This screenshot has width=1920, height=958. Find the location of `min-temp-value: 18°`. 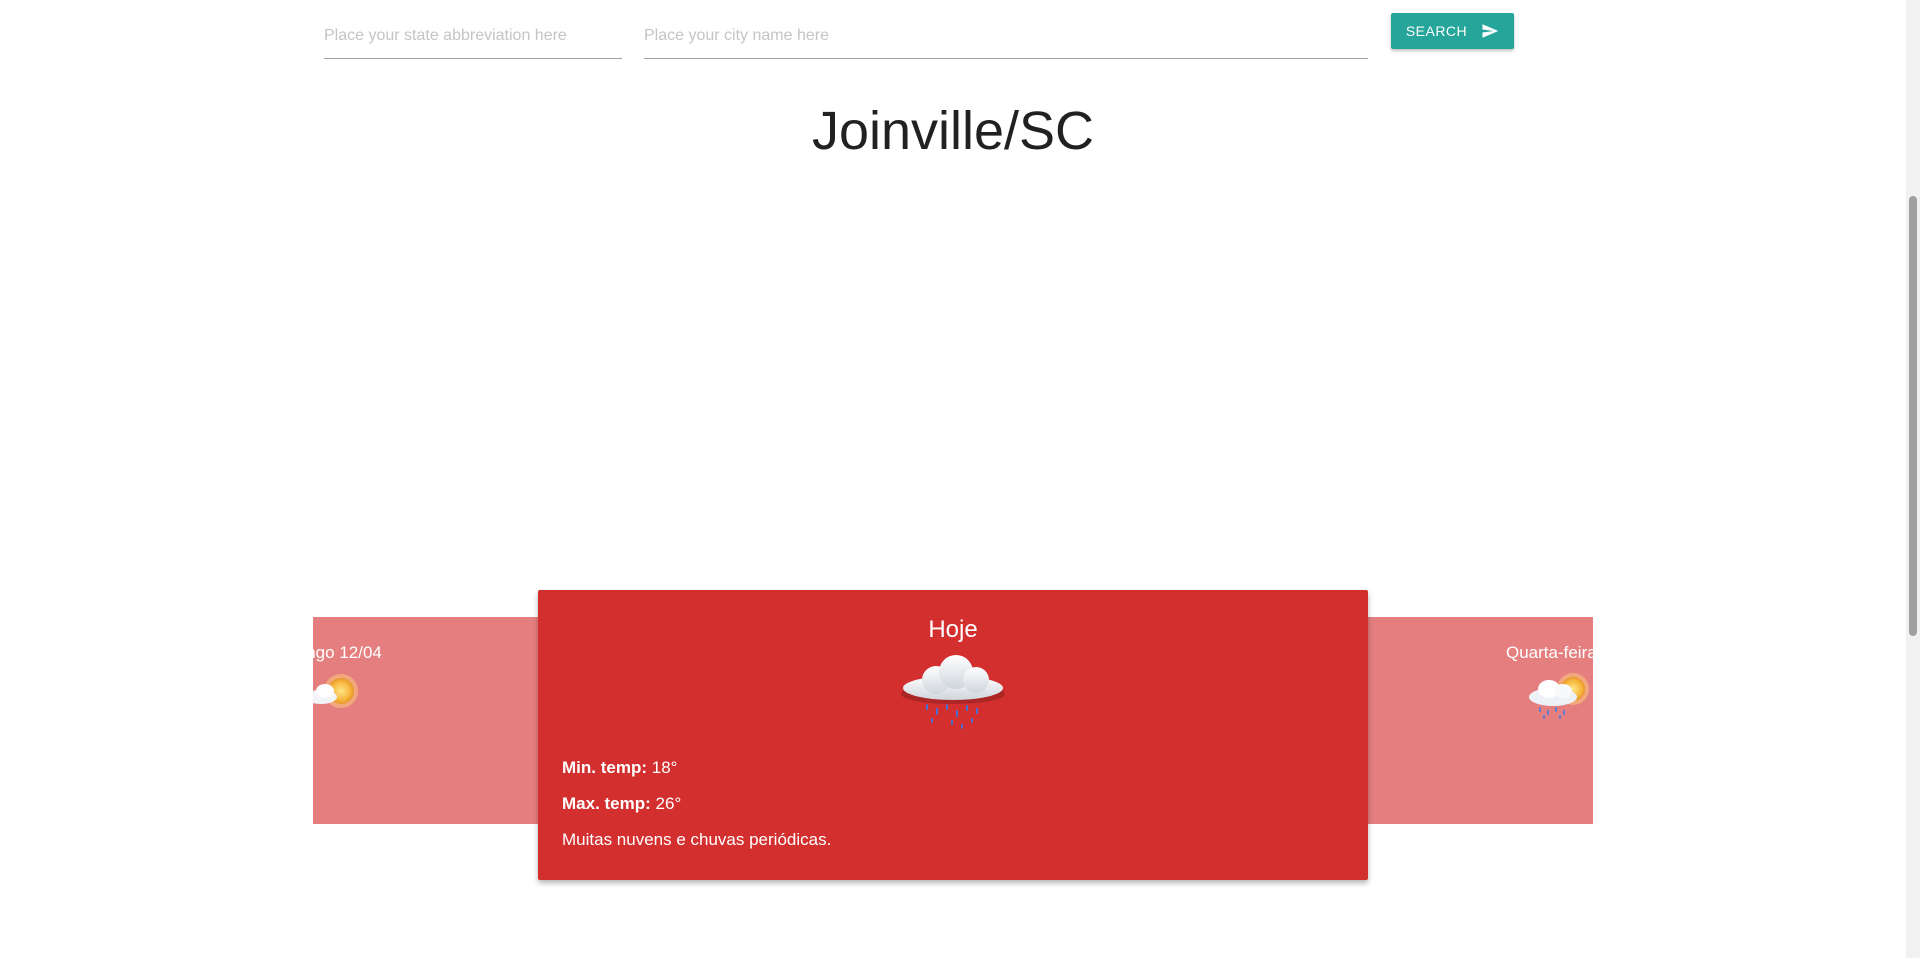

min-temp-value: 18° is located at coordinates (664, 767).